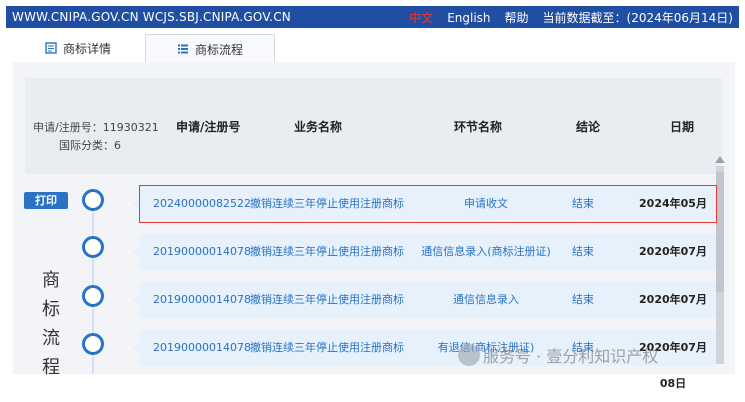  I want to click on site-url: WWW.CNIPA.GOV.CN WCJS.SBJ.CNIPA.GOV.CN, so click(151, 17).